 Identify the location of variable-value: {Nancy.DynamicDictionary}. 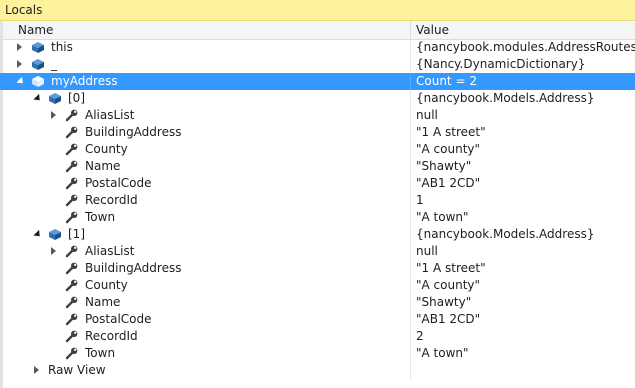
(500, 64).